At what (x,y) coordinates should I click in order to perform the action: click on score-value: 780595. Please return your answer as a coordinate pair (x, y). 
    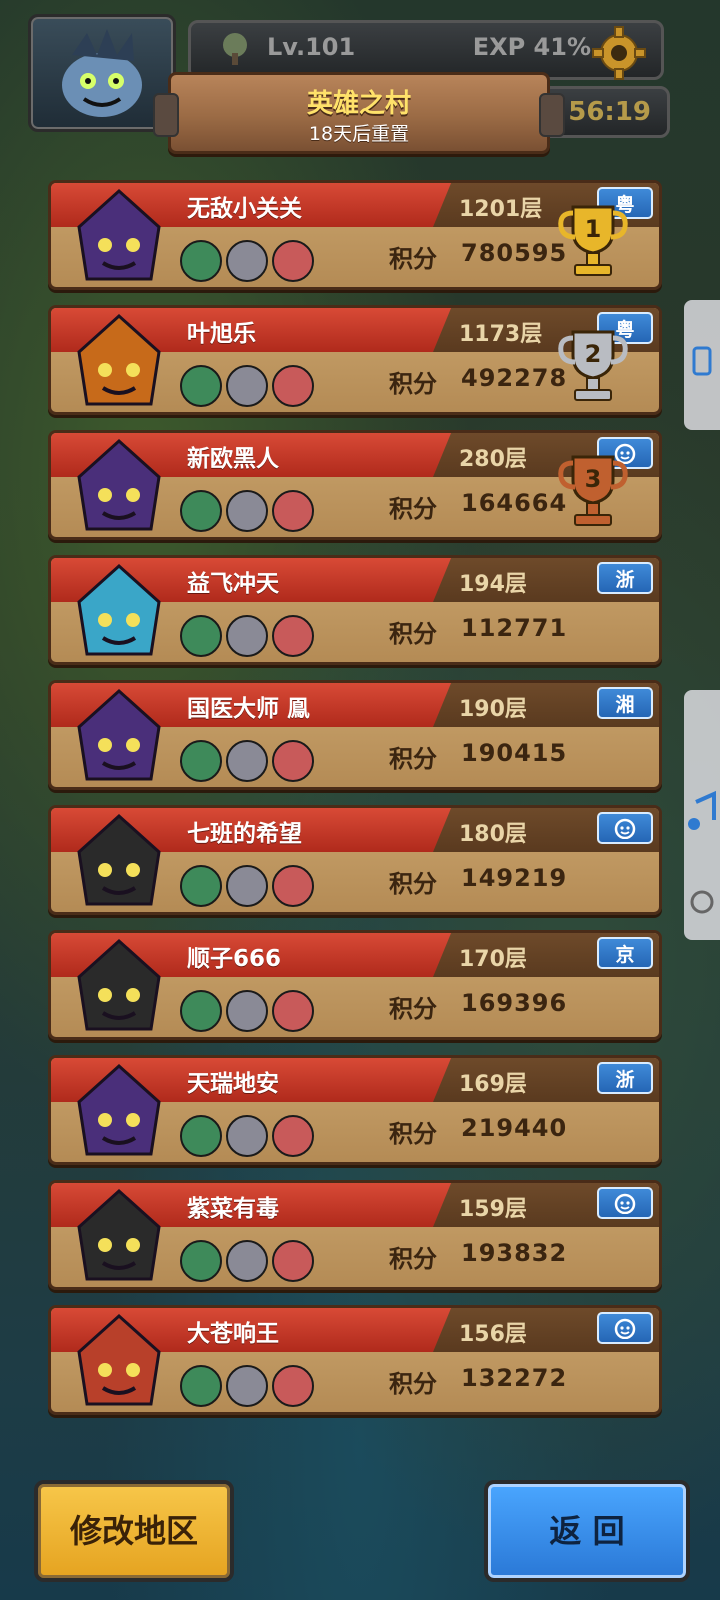
    Looking at the image, I should click on (514, 253).